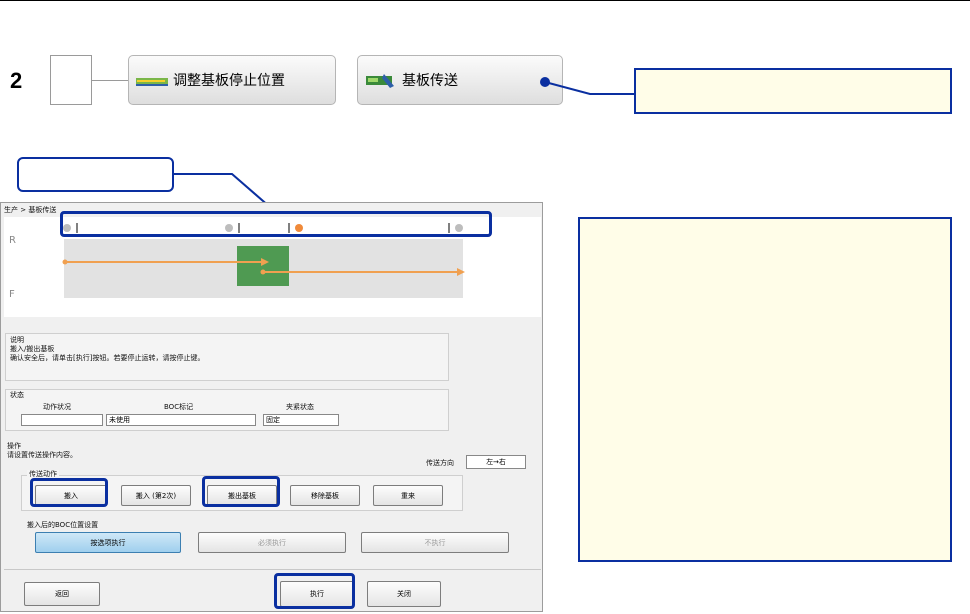  What do you see at coordinates (241, 491) in the screenshot?
I see `carry-out-highlight` at bounding box center [241, 491].